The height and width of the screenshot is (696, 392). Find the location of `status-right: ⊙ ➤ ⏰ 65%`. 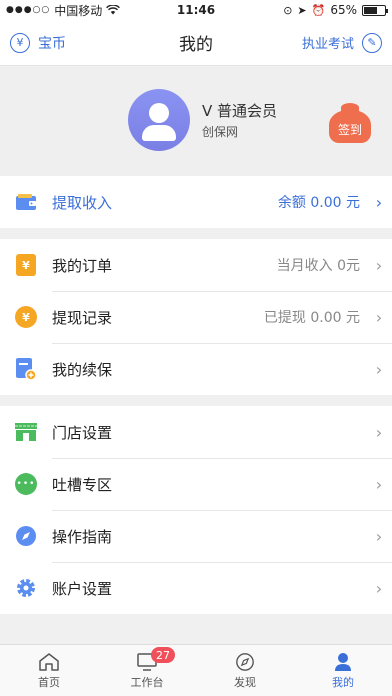

status-right: ⊙ ➤ ⏰ 65% is located at coordinates (335, 10).